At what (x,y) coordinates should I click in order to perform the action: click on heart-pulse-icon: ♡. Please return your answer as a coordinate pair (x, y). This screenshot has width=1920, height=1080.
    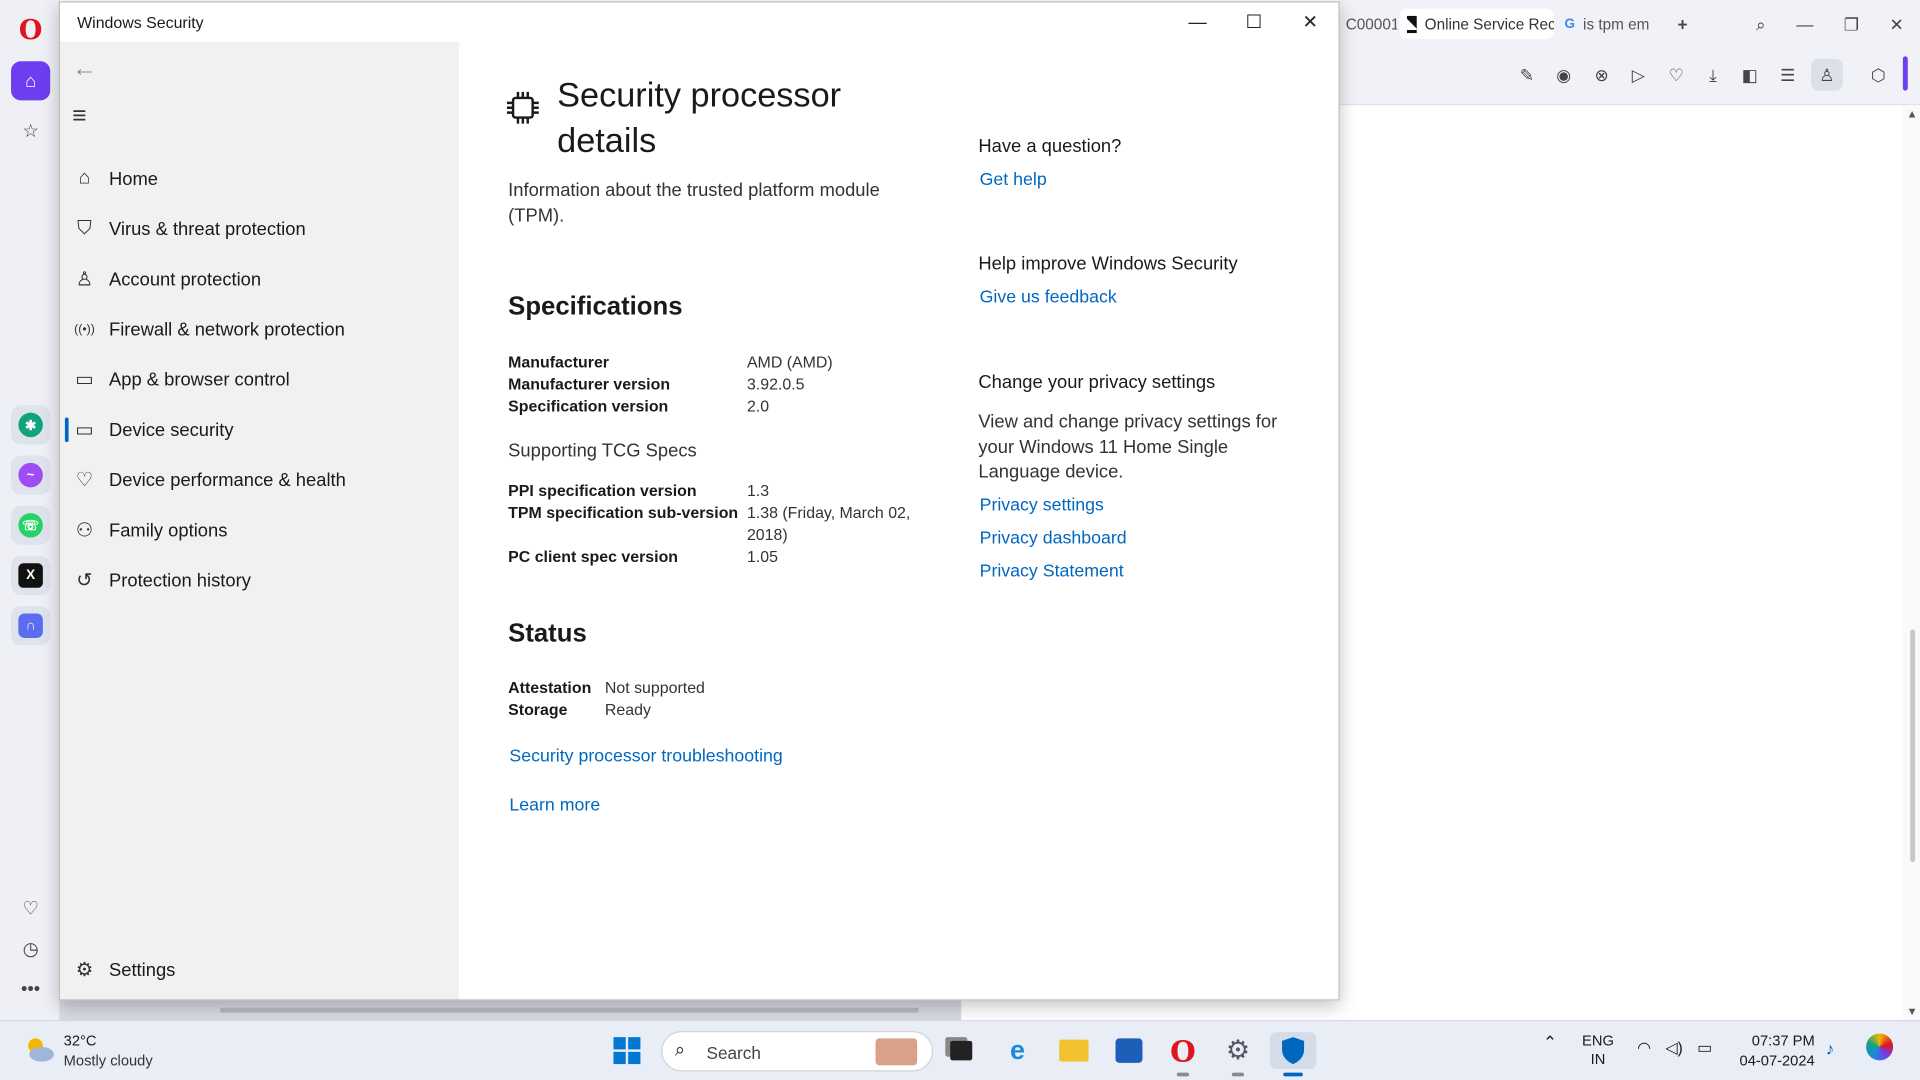
    Looking at the image, I should click on (84, 481).